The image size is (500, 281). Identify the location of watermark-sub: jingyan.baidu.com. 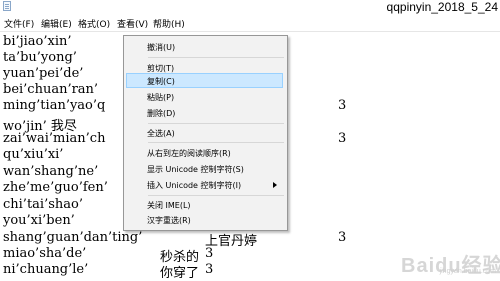
(467, 271).